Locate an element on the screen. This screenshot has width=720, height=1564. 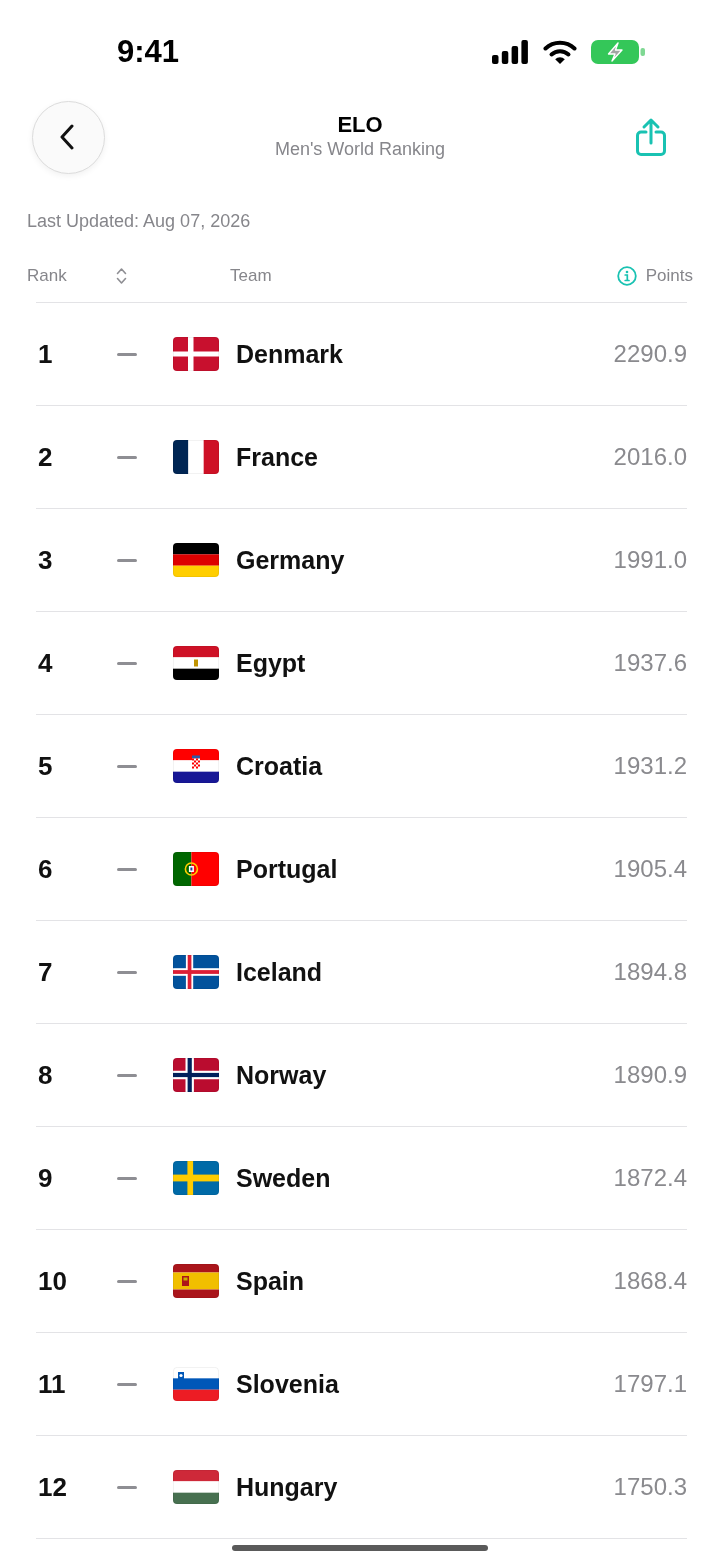
points-value: 1894.8 is located at coordinates (650, 972).